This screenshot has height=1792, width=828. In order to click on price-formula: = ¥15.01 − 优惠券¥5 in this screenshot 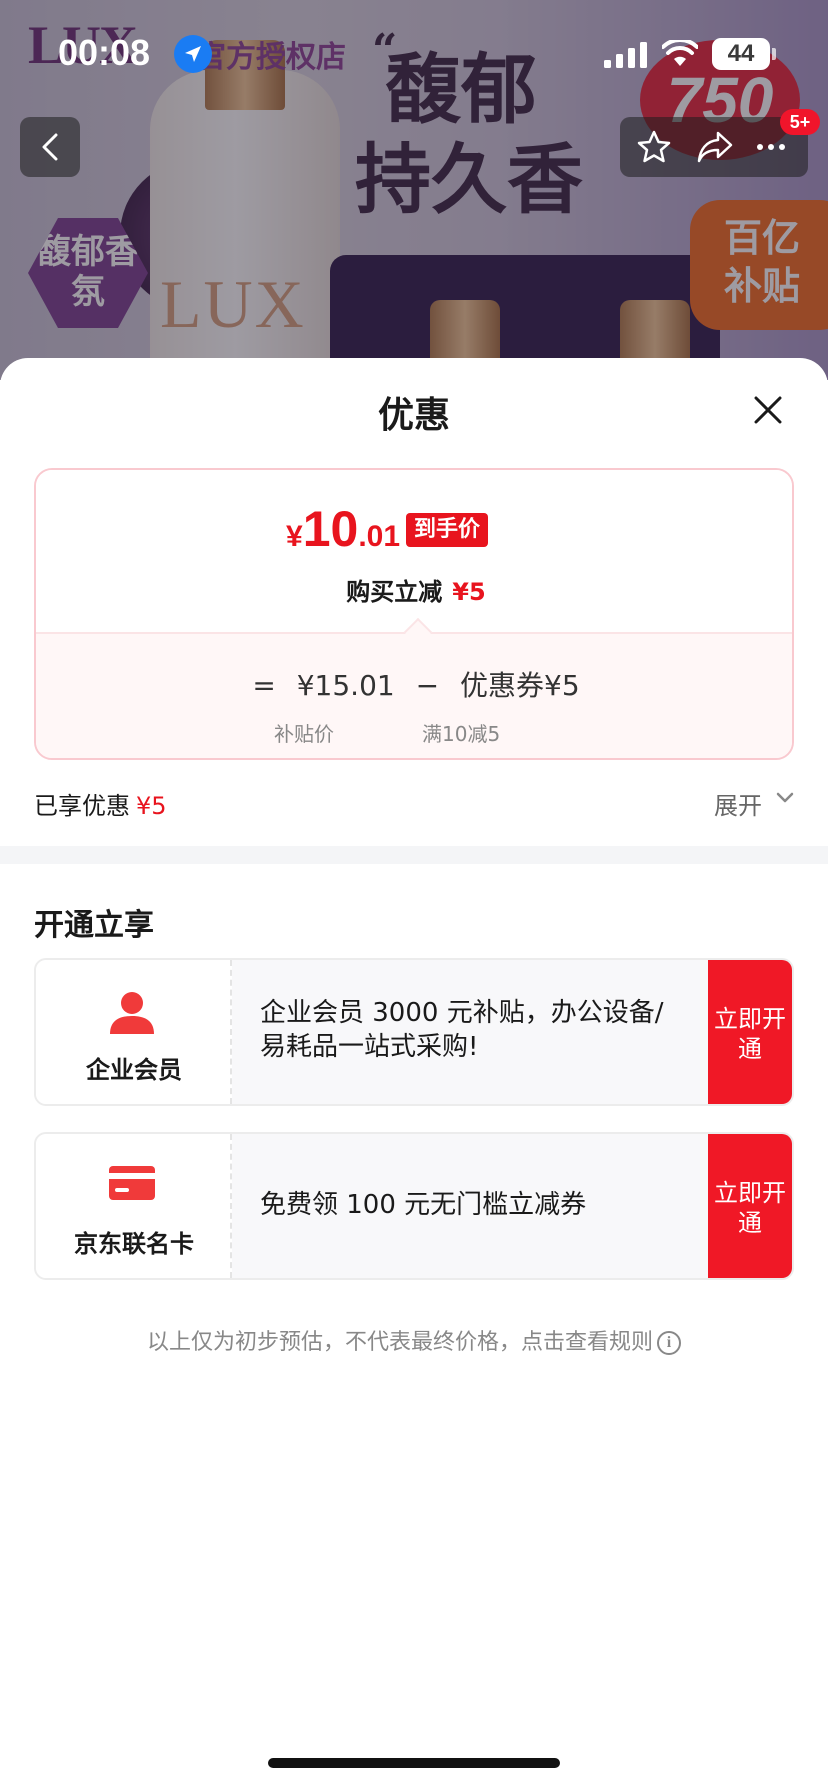, I will do `click(414, 684)`.